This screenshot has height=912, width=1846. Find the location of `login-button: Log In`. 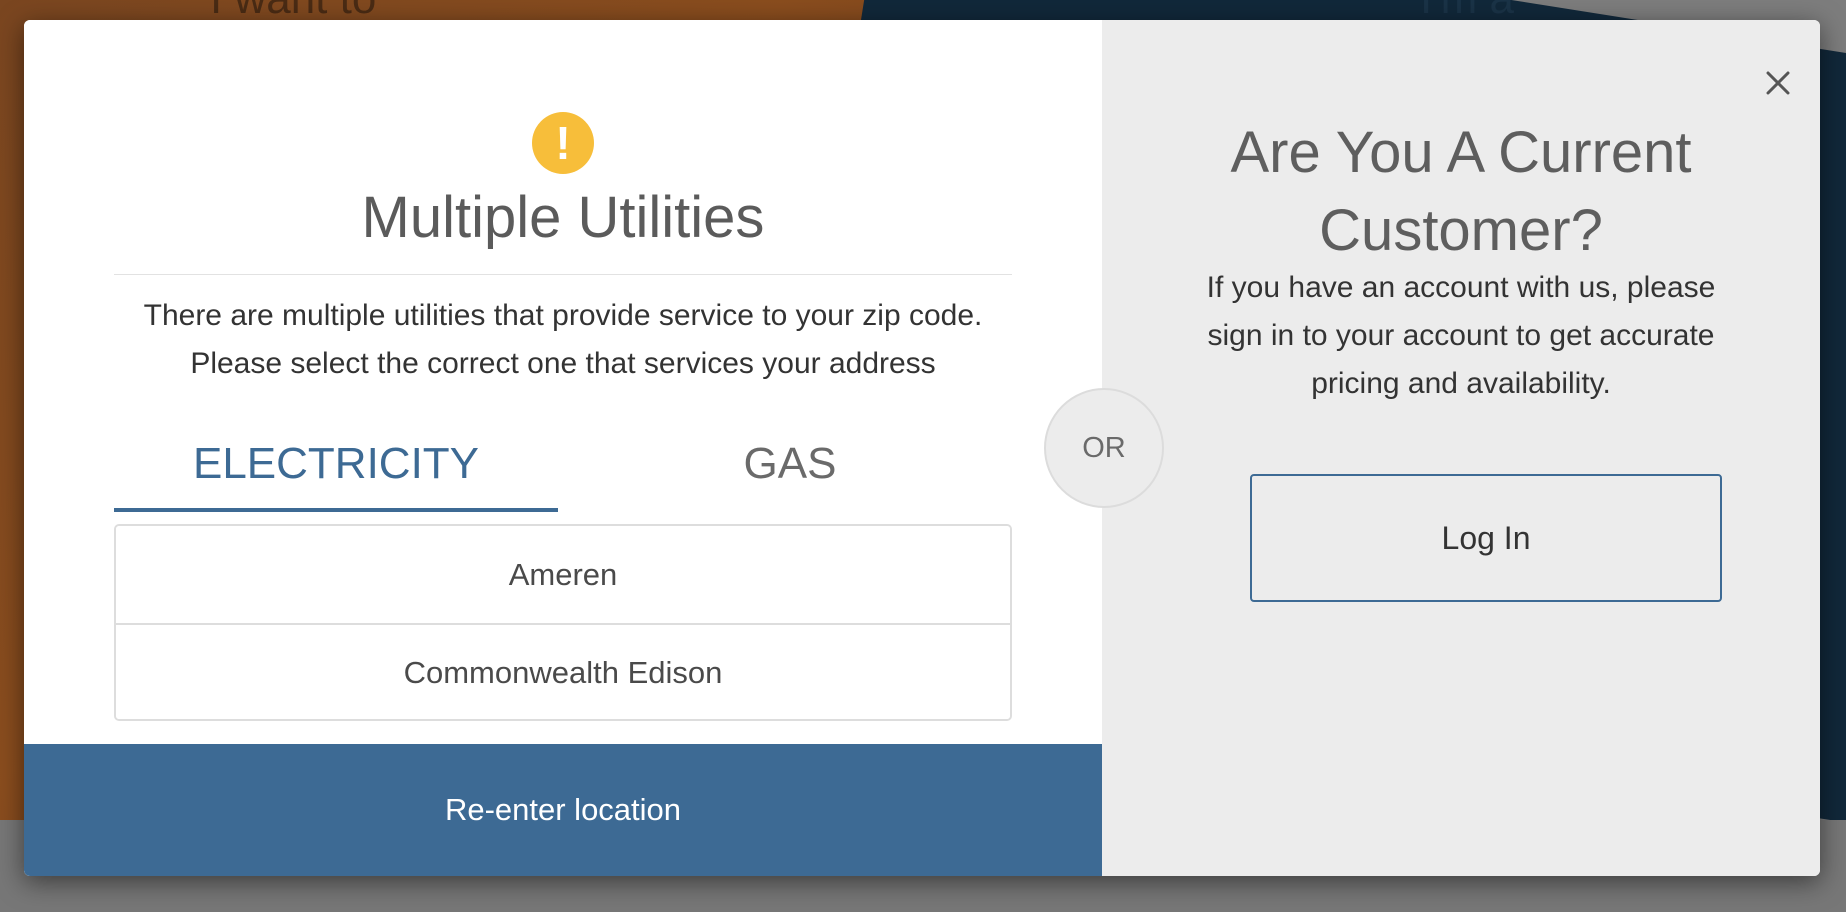

login-button: Log In is located at coordinates (1486, 538).